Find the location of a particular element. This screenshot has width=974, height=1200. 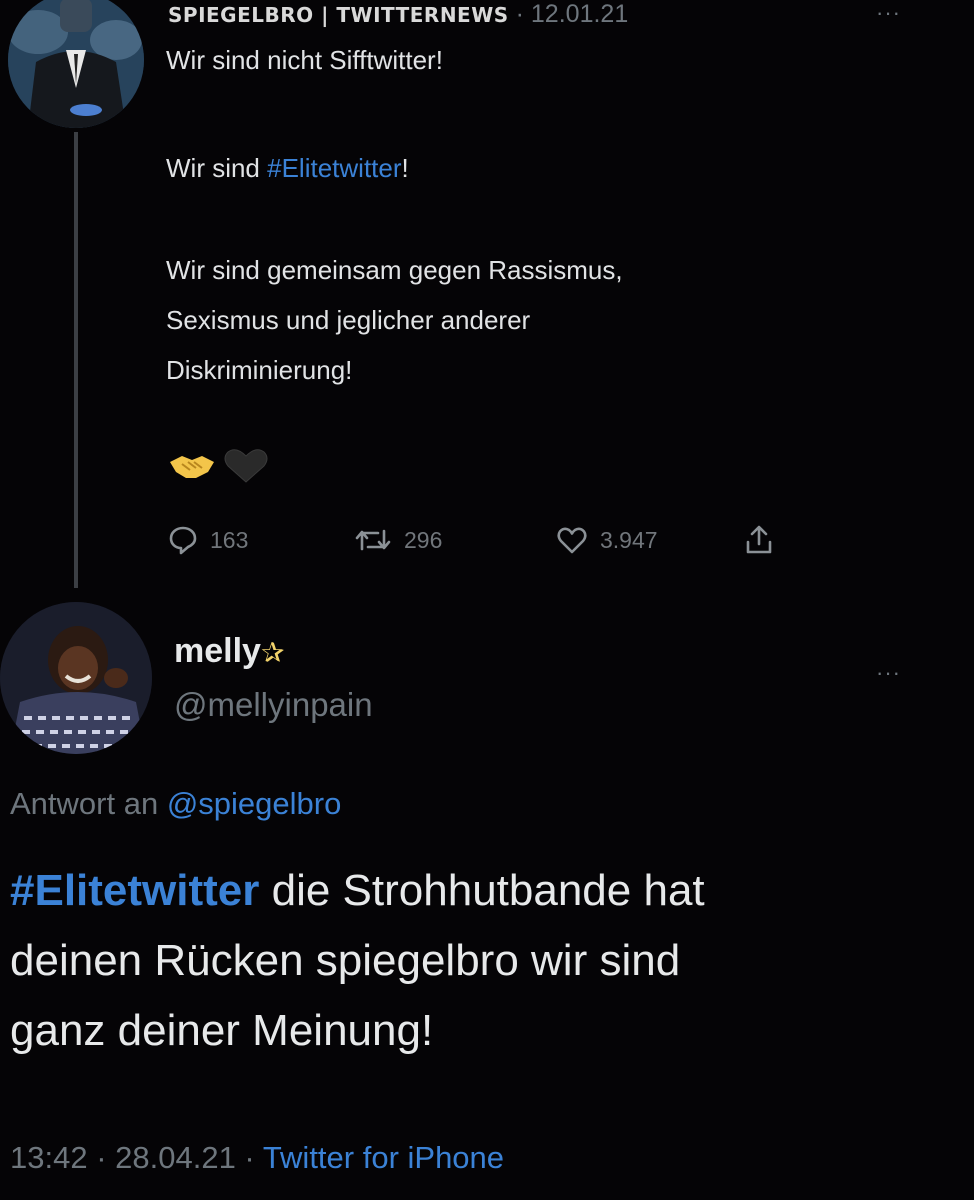

sparkle-star-icon: ✰ is located at coordinates (272, 652).